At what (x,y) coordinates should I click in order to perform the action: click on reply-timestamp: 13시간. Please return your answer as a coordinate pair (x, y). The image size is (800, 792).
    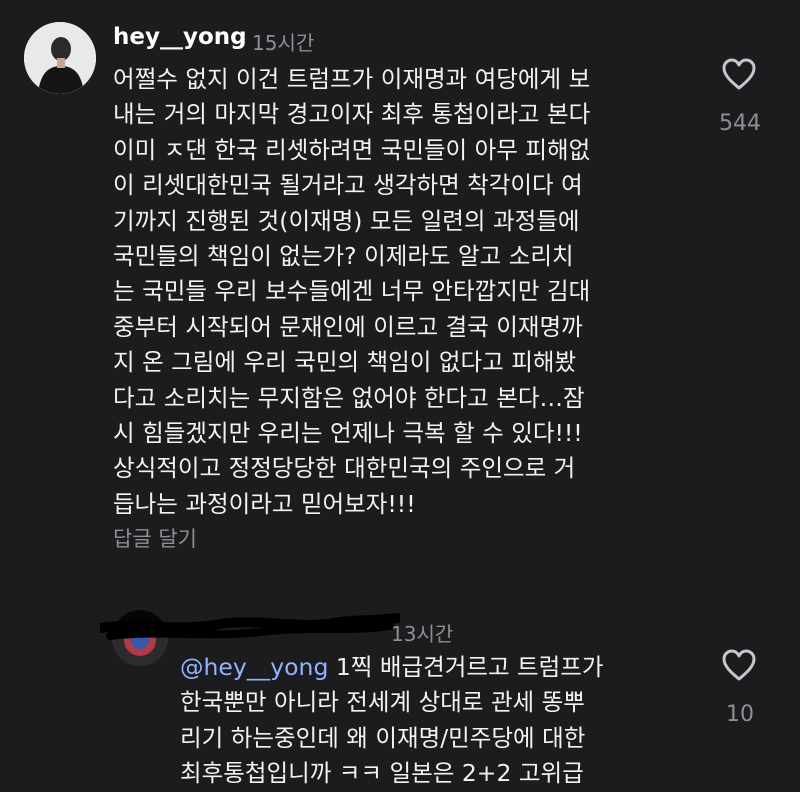
    Looking at the image, I should click on (422, 634).